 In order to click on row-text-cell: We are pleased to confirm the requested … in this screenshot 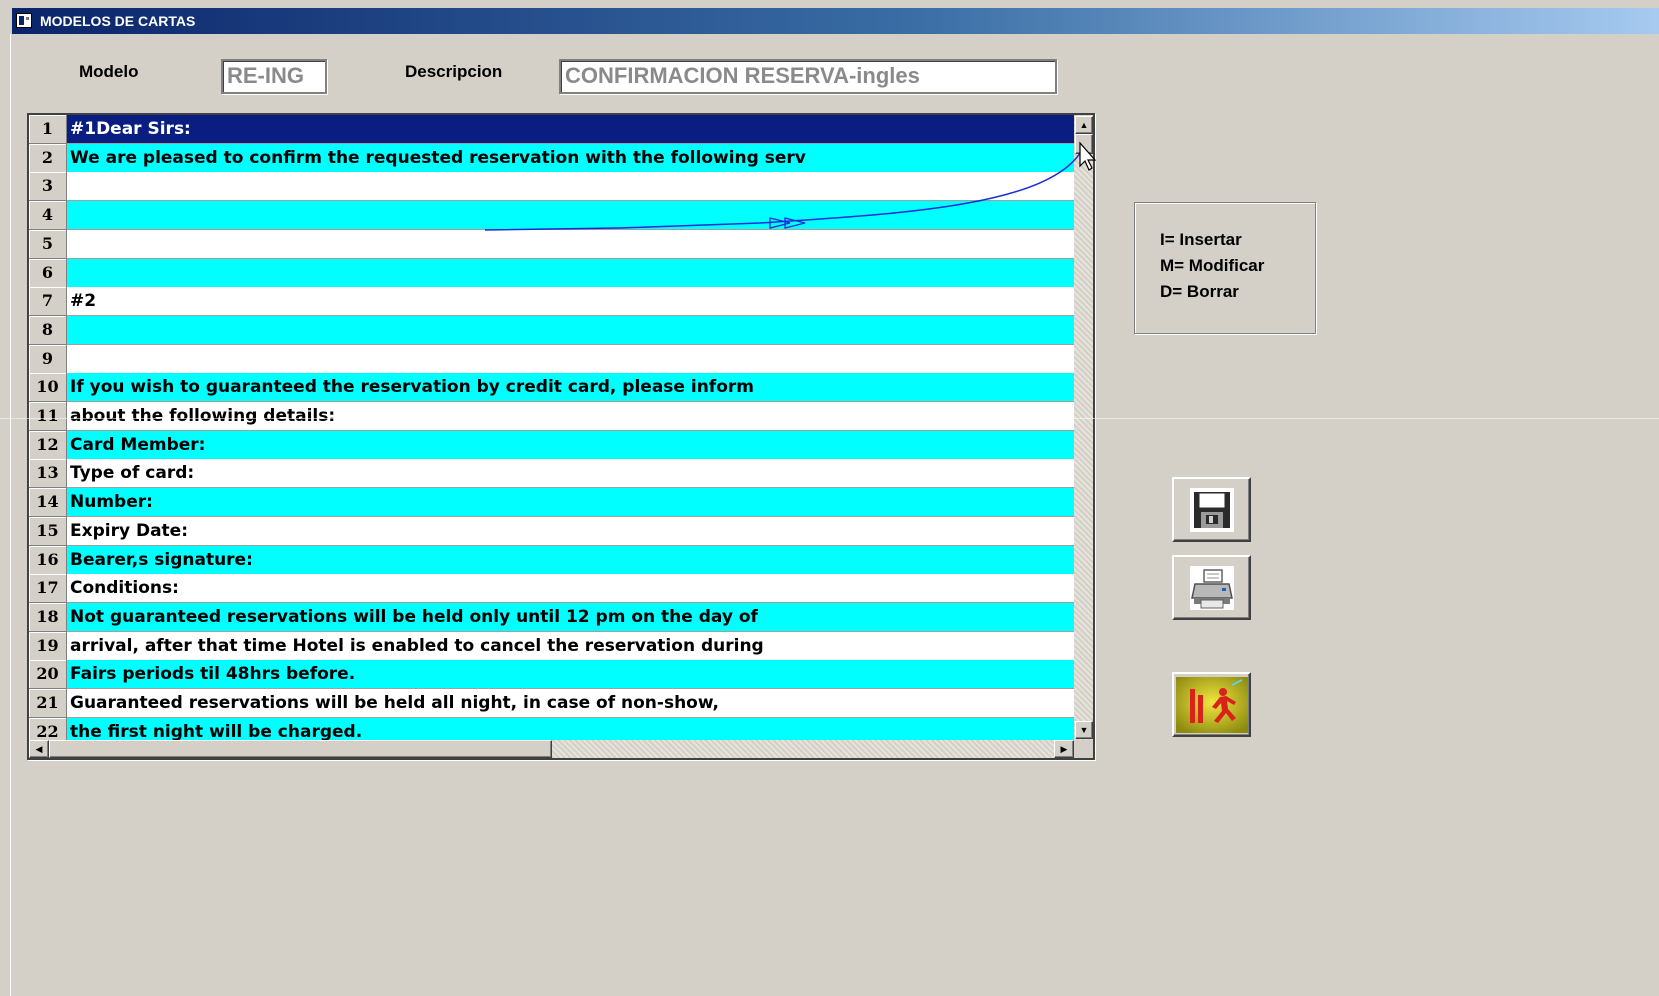, I will do `click(570, 158)`.